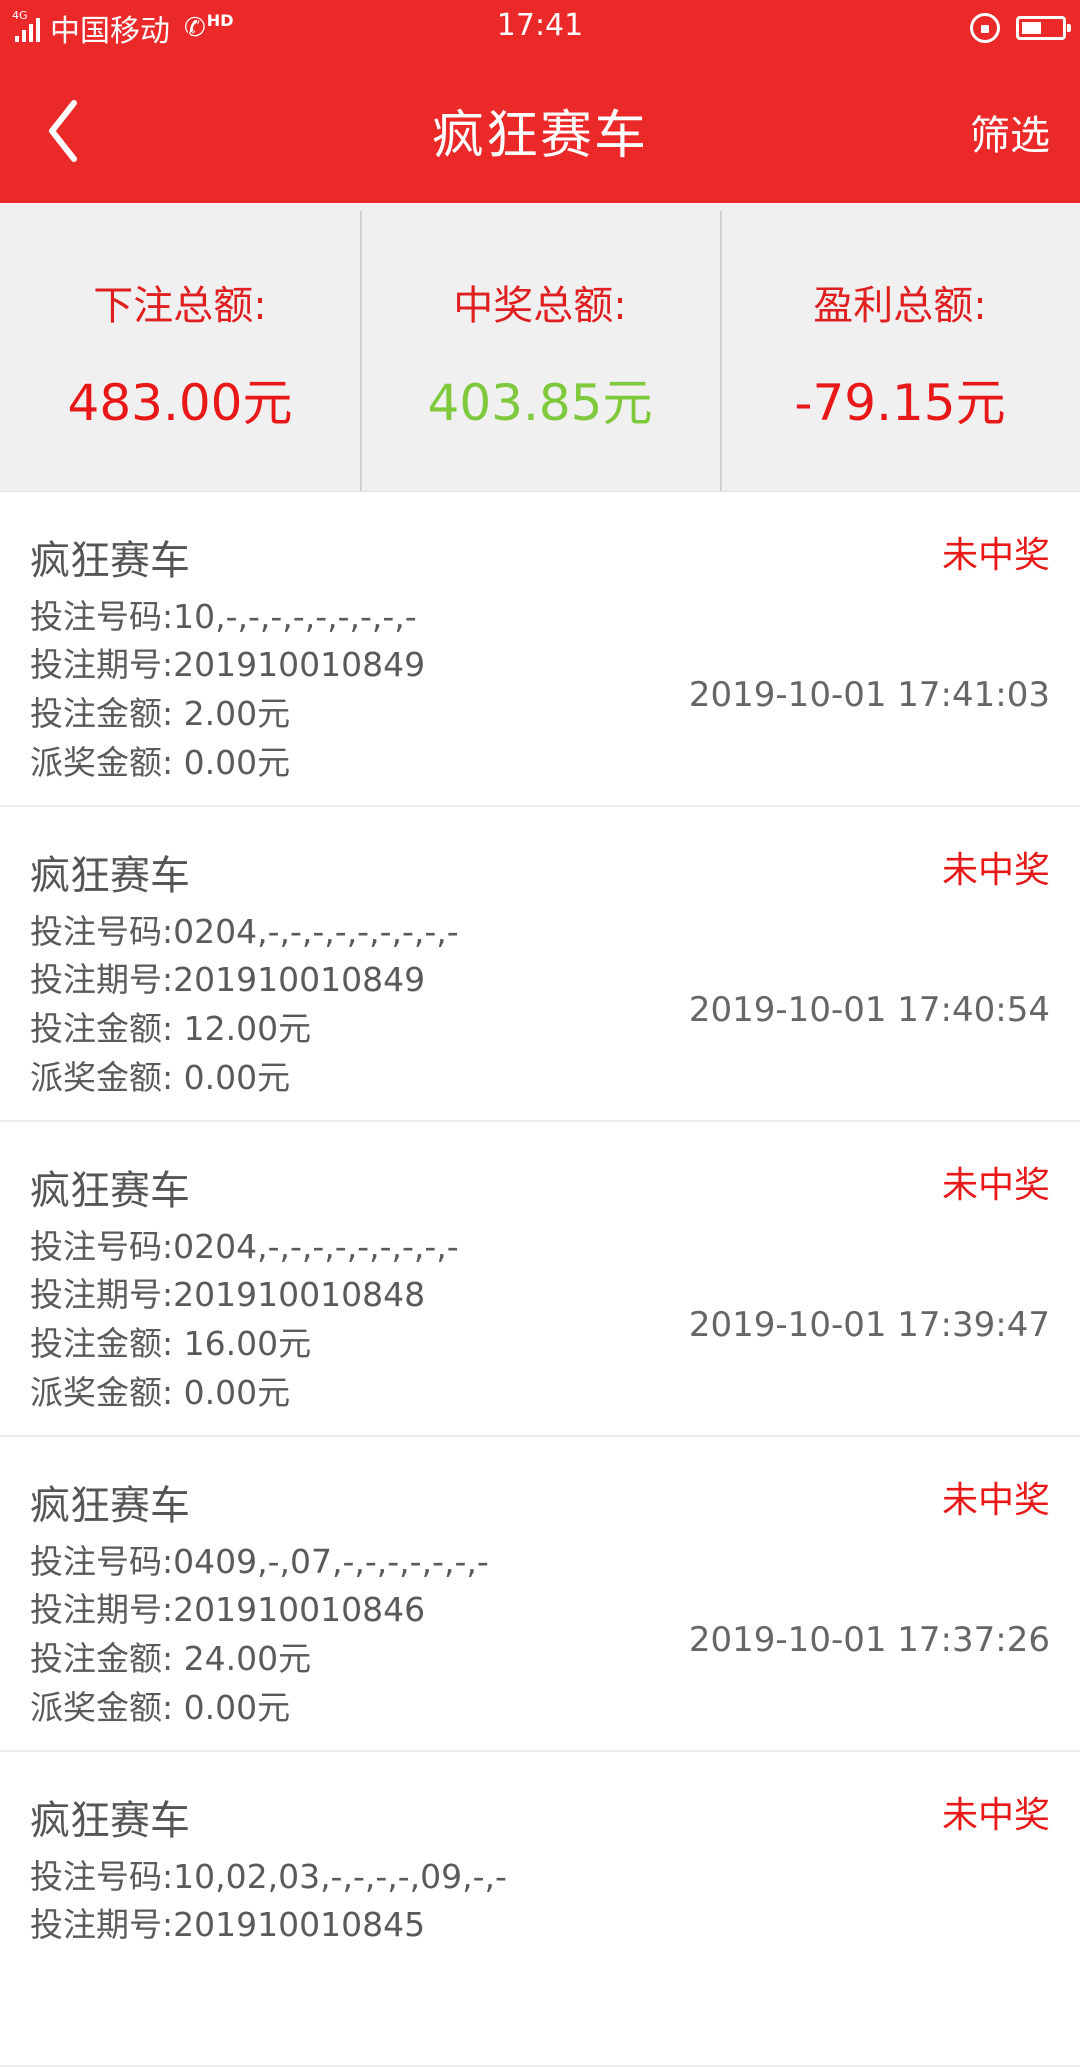 The image size is (1080, 2067). Describe the element at coordinates (171, 1028) in the screenshot. I see `record-amount: 投注金额: 12.00元` at that location.